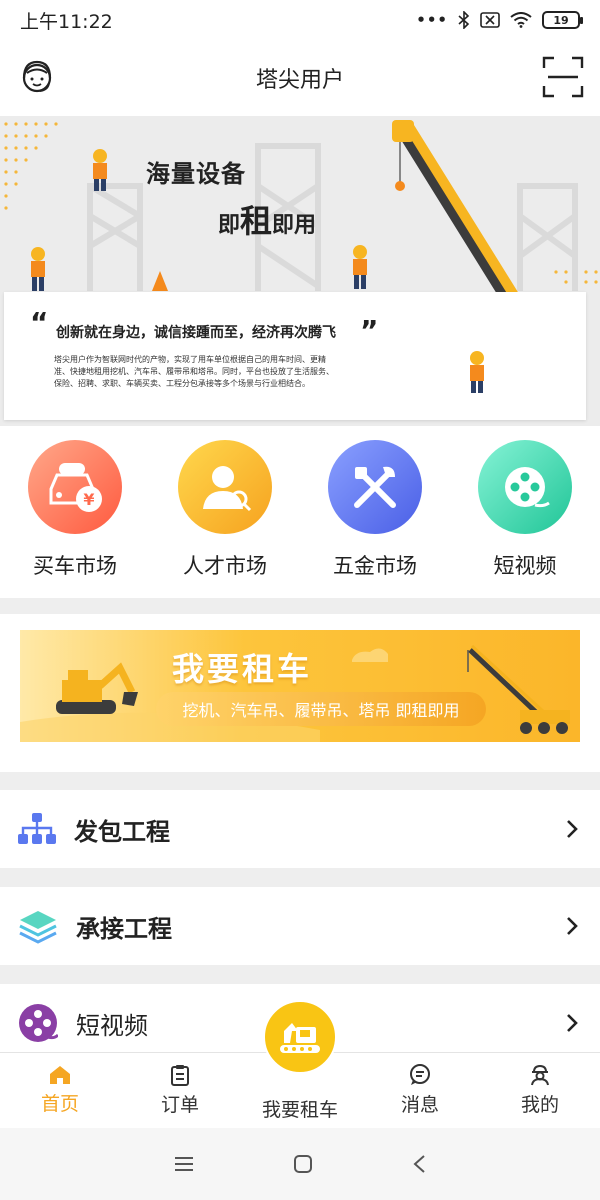  What do you see at coordinates (242, 669) in the screenshot?
I see `rent-banner-title: 我要租车` at bounding box center [242, 669].